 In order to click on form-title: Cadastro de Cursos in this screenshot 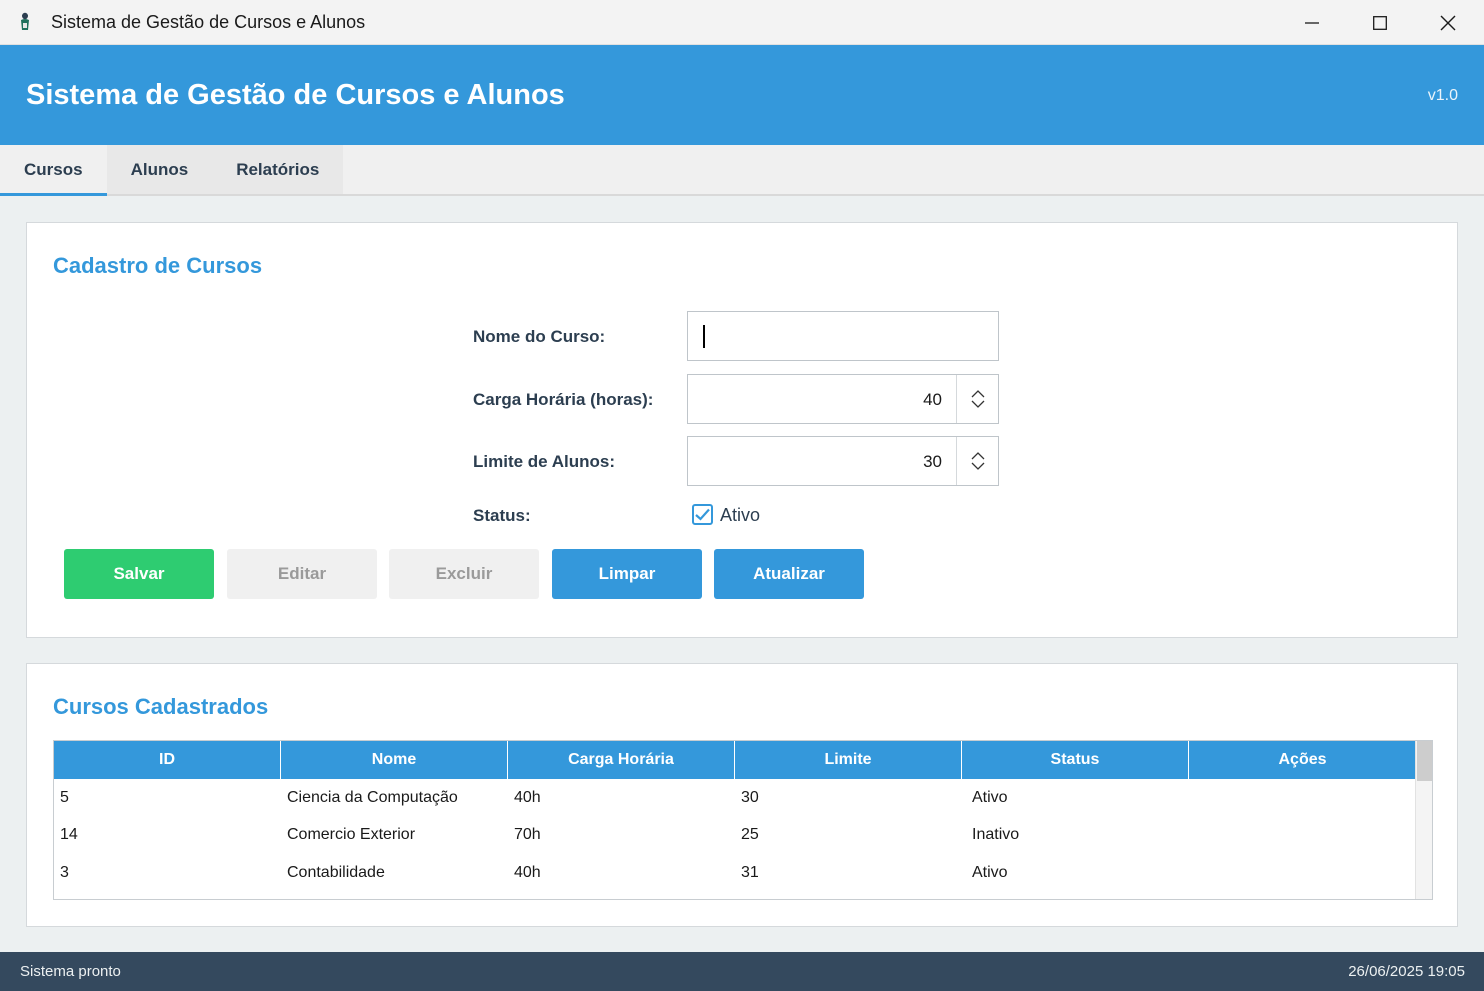, I will do `click(158, 265)`.